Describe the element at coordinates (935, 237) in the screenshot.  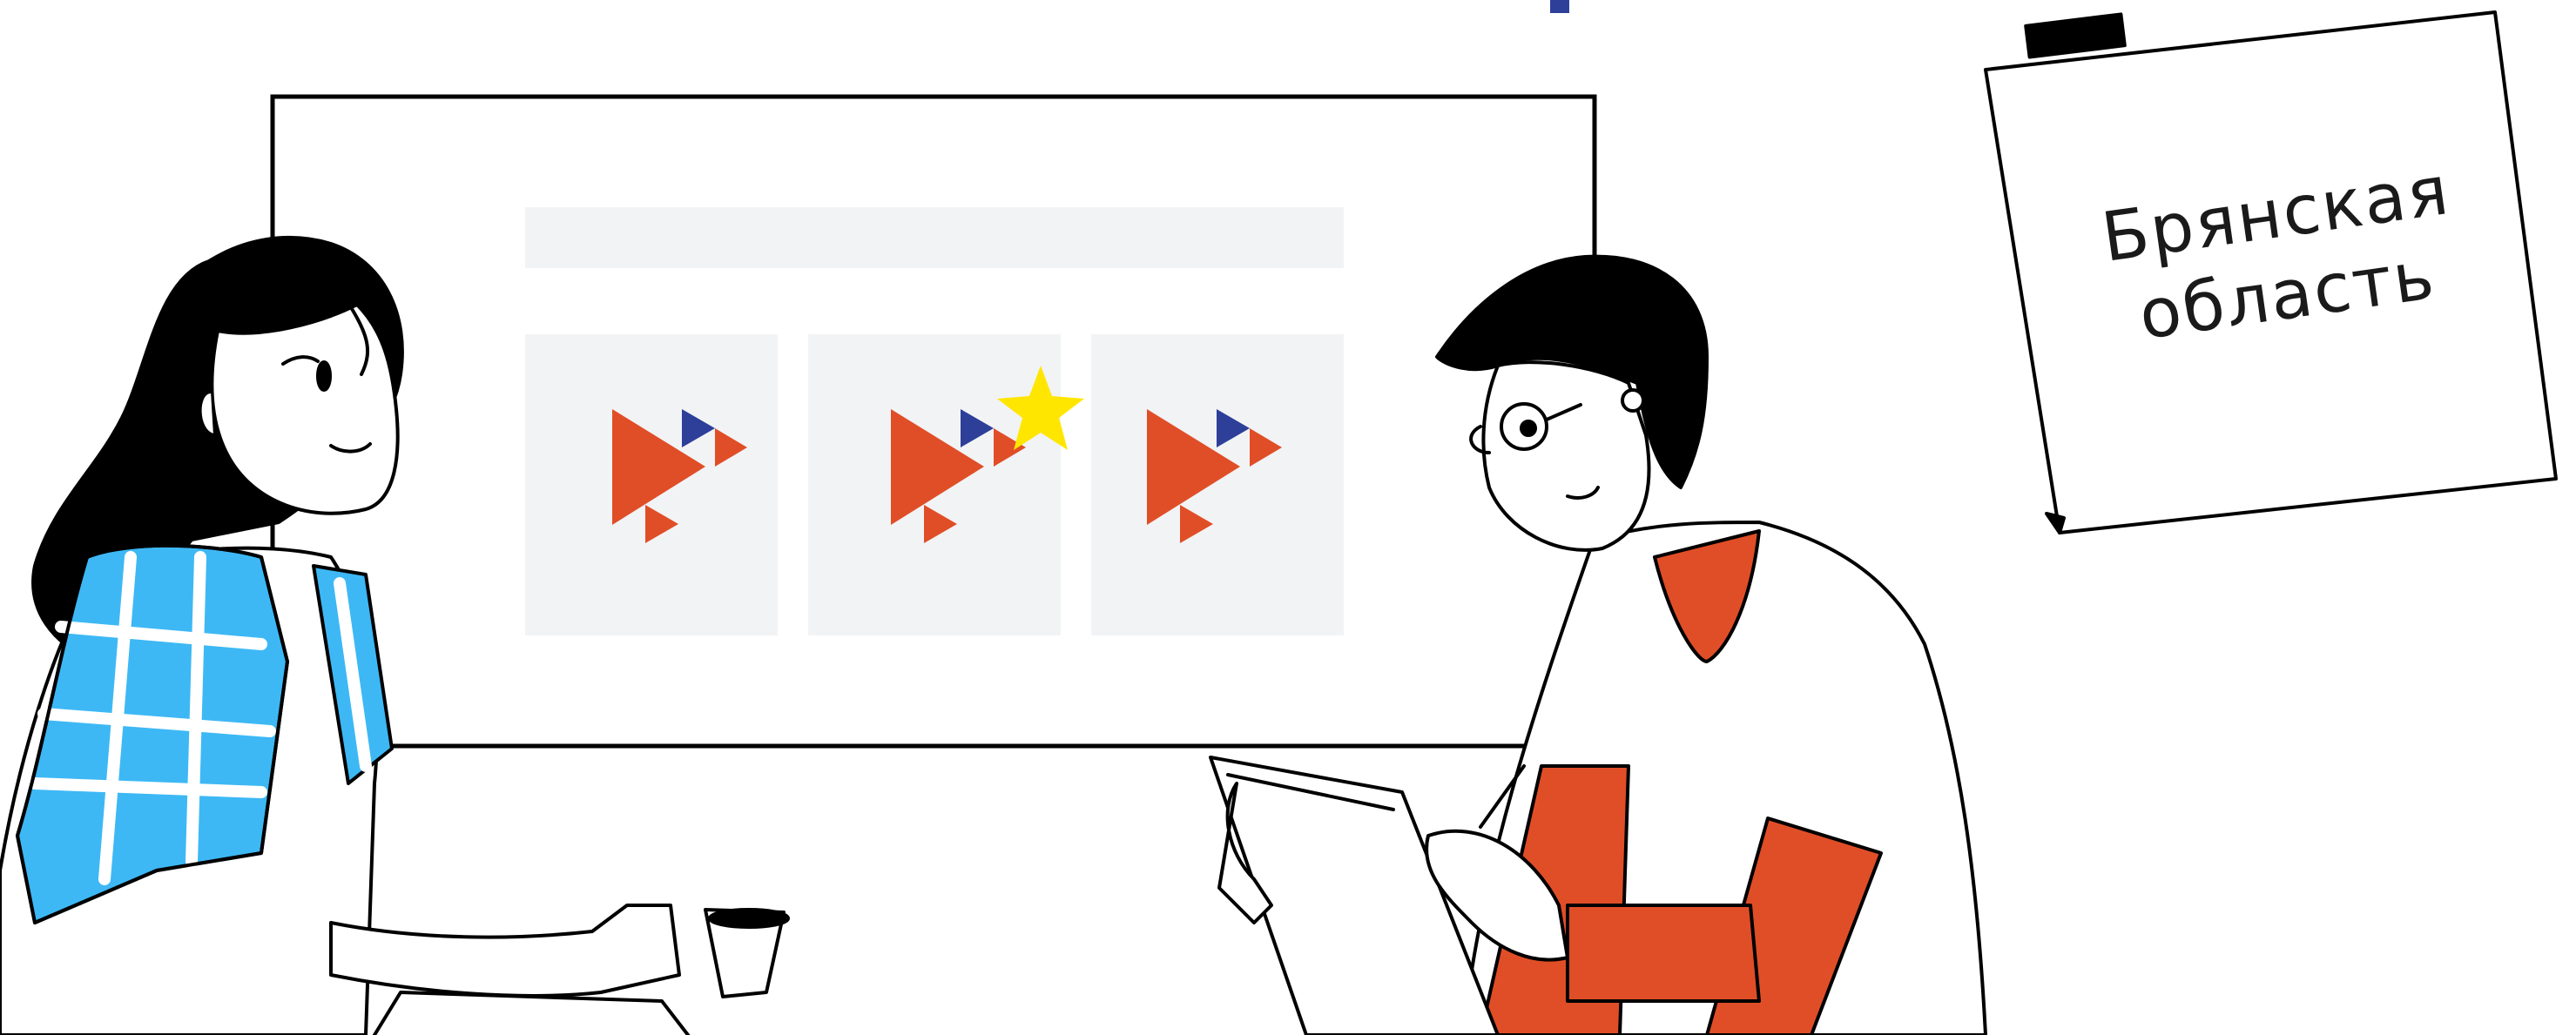
I see `board-header-bar` at that location.